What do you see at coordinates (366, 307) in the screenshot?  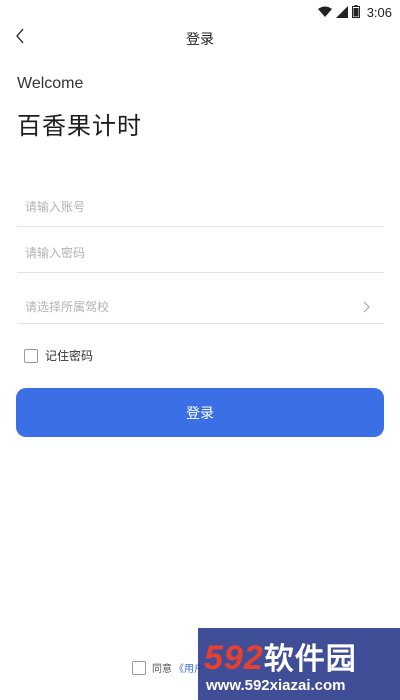 I see `chevron-right-icon` at bounding box center [366, 307].